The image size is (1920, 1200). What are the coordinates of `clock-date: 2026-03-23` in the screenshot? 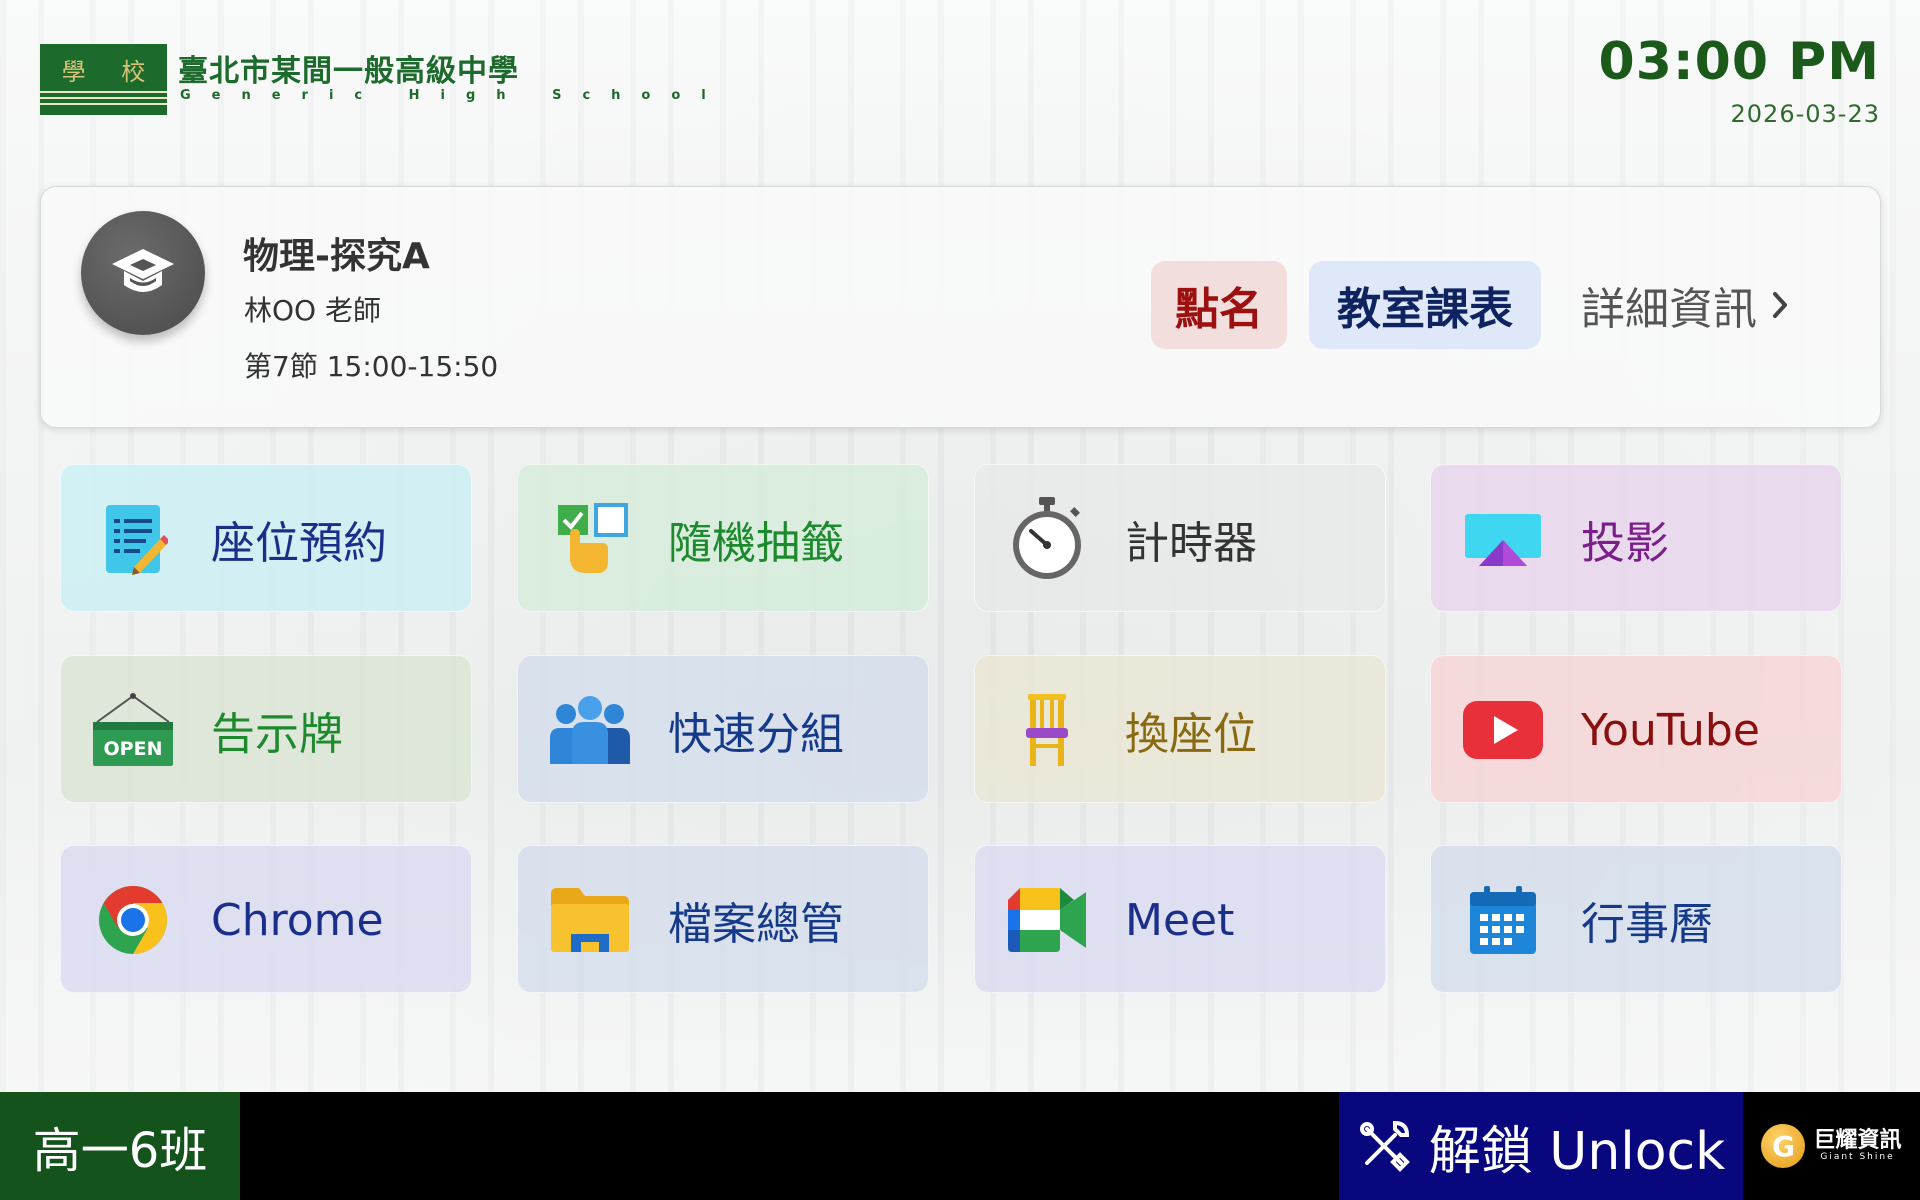 It's located at (1805, 114).